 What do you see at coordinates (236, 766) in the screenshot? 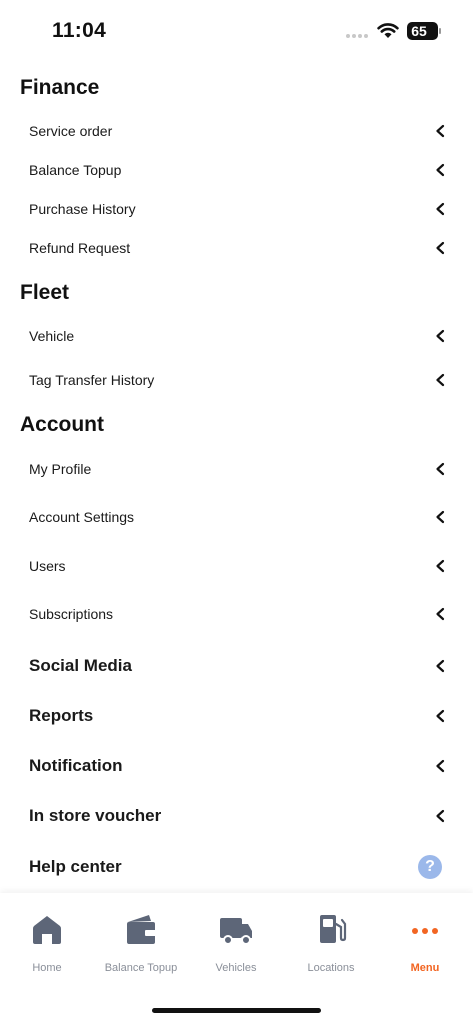
I see `menu-item-notification: Notification` at bounding box center [236, 766].